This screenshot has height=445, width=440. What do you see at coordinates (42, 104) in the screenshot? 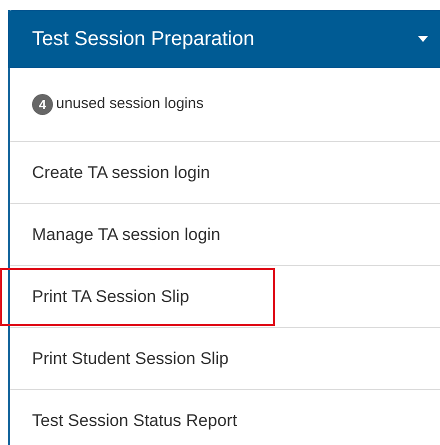
I see `count-badge: 4` at bounding box center [42, 104].